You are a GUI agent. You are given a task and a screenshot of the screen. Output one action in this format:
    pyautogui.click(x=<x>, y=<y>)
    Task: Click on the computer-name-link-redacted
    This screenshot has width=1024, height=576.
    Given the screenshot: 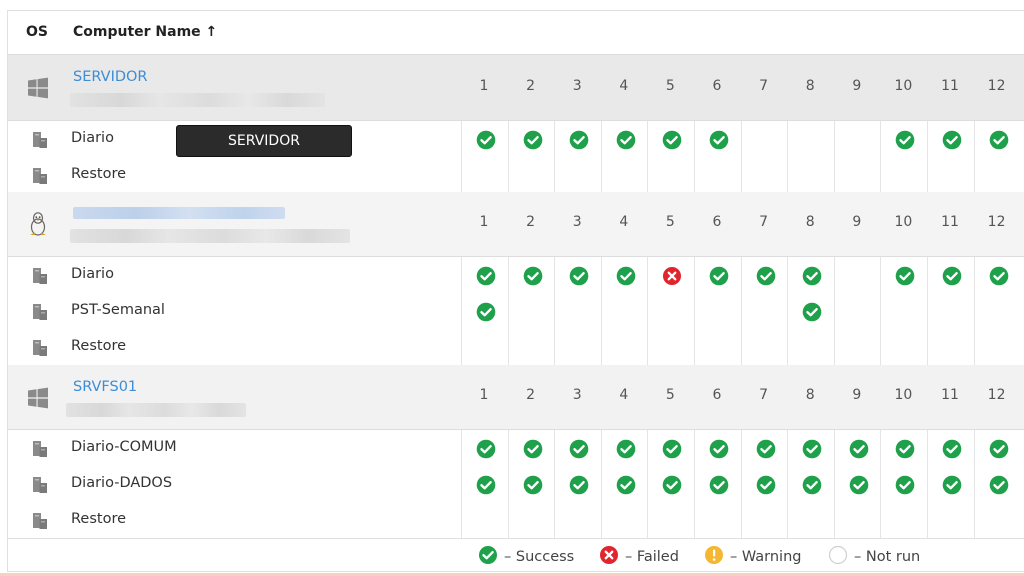 What is the action you would take?
    pyautogui.click(x=179, y=213)
    